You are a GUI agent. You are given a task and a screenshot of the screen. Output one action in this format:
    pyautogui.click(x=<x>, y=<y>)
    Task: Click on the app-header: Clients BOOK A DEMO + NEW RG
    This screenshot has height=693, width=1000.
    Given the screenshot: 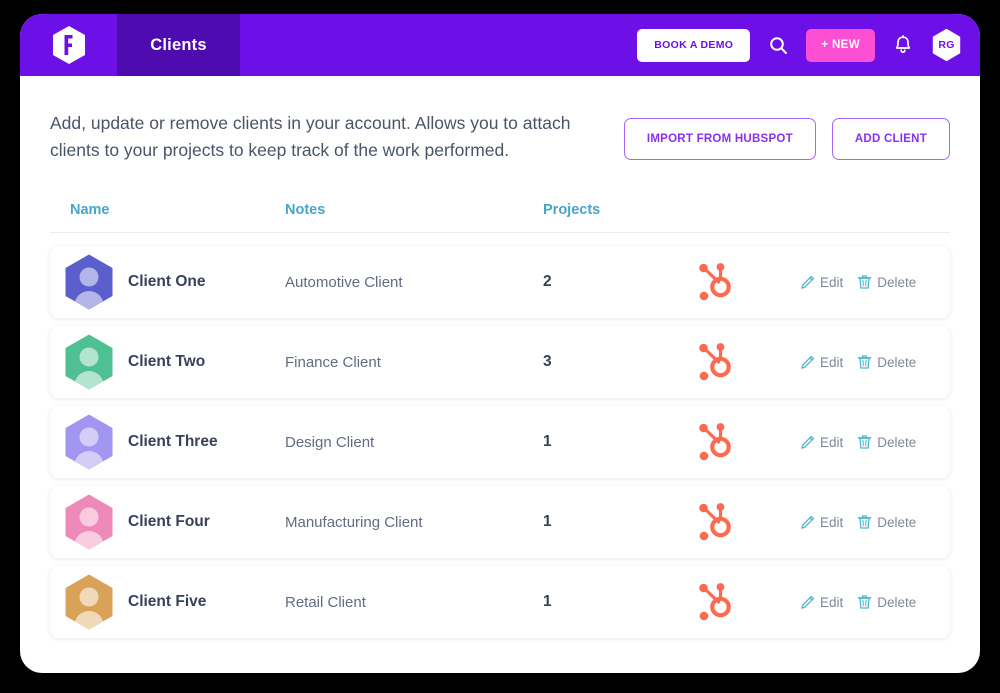 What is the action you would take?
    pyautogui.click(x=500, y=45)
    